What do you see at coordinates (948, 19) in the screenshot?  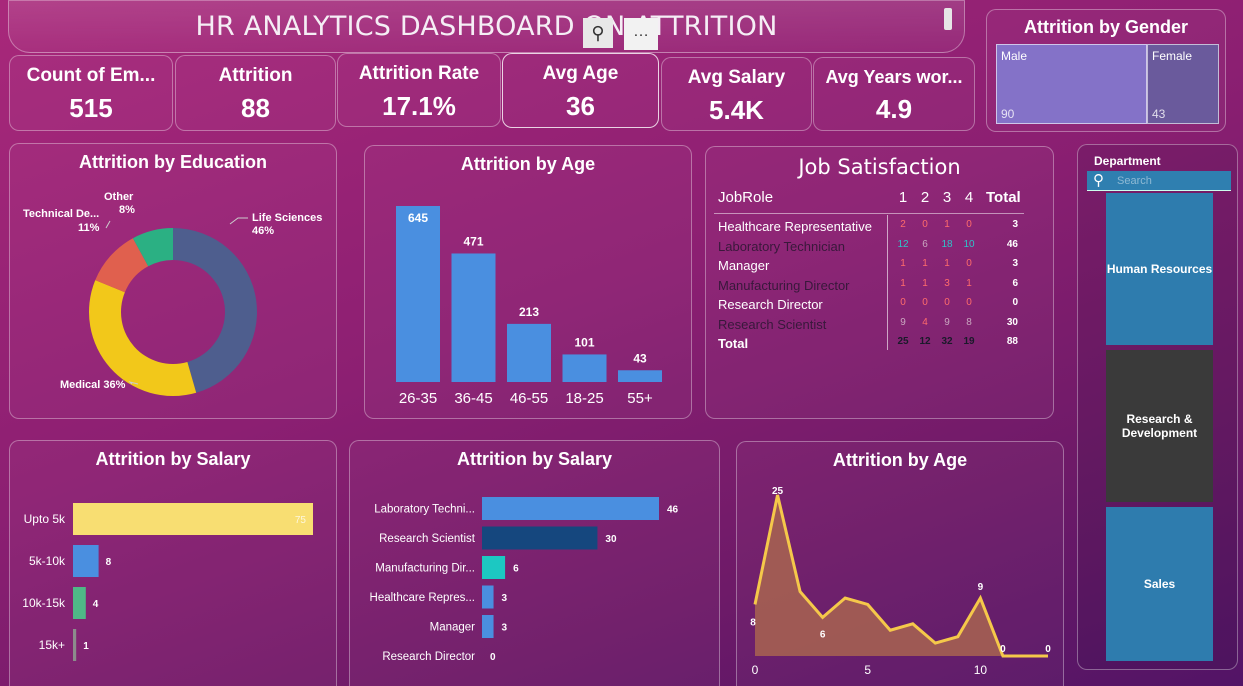 I see `scrollbar` at bounding box center [948, 19].